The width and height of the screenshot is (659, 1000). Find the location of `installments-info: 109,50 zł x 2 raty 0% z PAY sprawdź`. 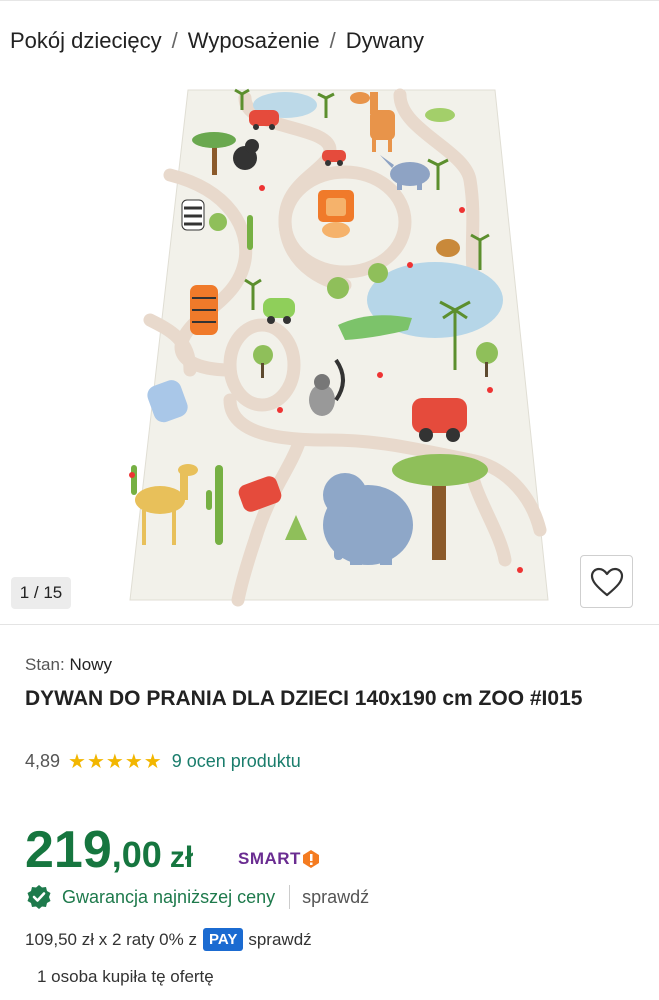

installments-info: 109,50 zł x 2 raty 0% z PAY sprawdź is located at coordinates (168, 939).